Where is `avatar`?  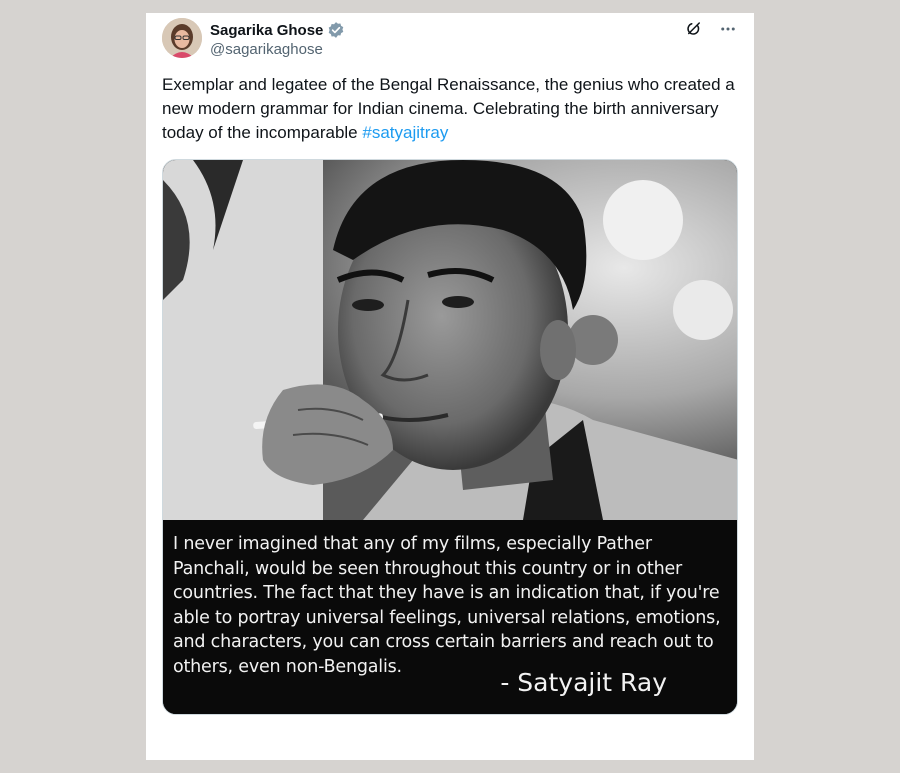 avatar is located at coordinates (182, 38).